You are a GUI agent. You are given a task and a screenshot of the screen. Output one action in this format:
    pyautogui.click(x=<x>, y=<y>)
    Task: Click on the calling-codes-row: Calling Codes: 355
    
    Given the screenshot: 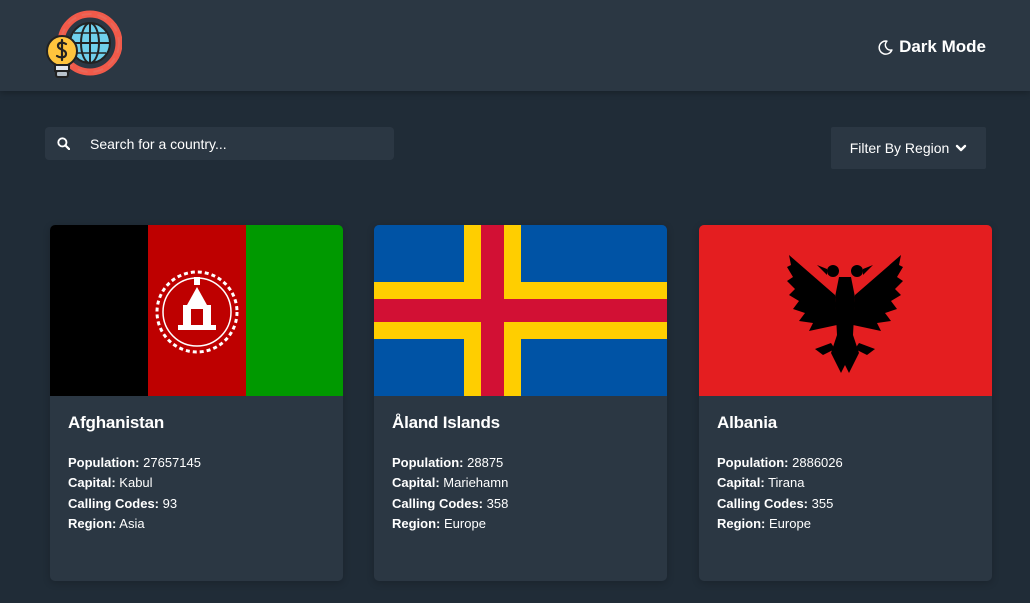 What is the action you would take?
    pyautogui.click(x=775, y=503)
    